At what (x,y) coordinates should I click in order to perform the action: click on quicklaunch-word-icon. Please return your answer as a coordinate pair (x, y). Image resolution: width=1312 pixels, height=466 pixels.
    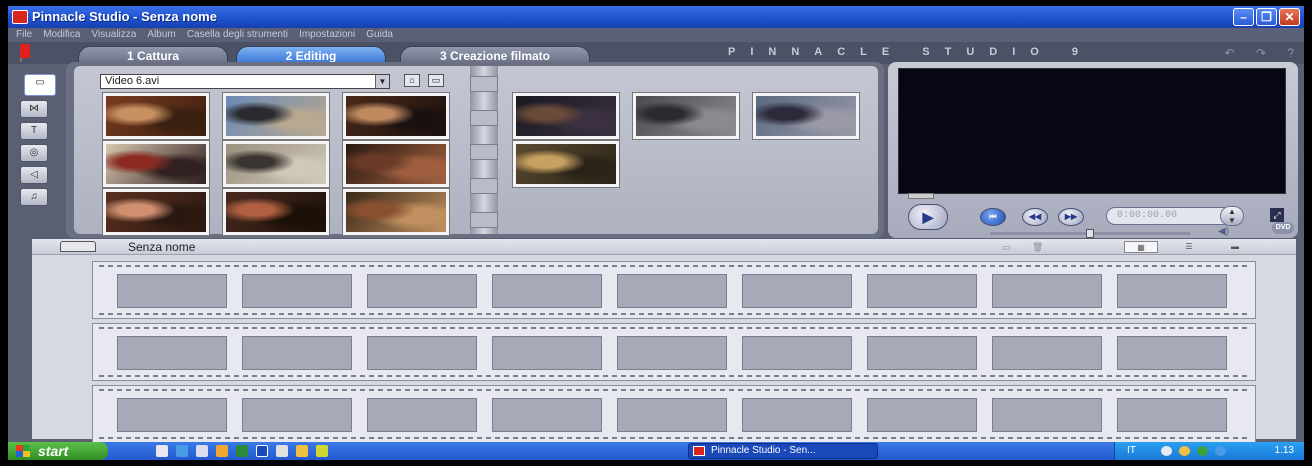
    Looking at the image, I should click on (262, 451).